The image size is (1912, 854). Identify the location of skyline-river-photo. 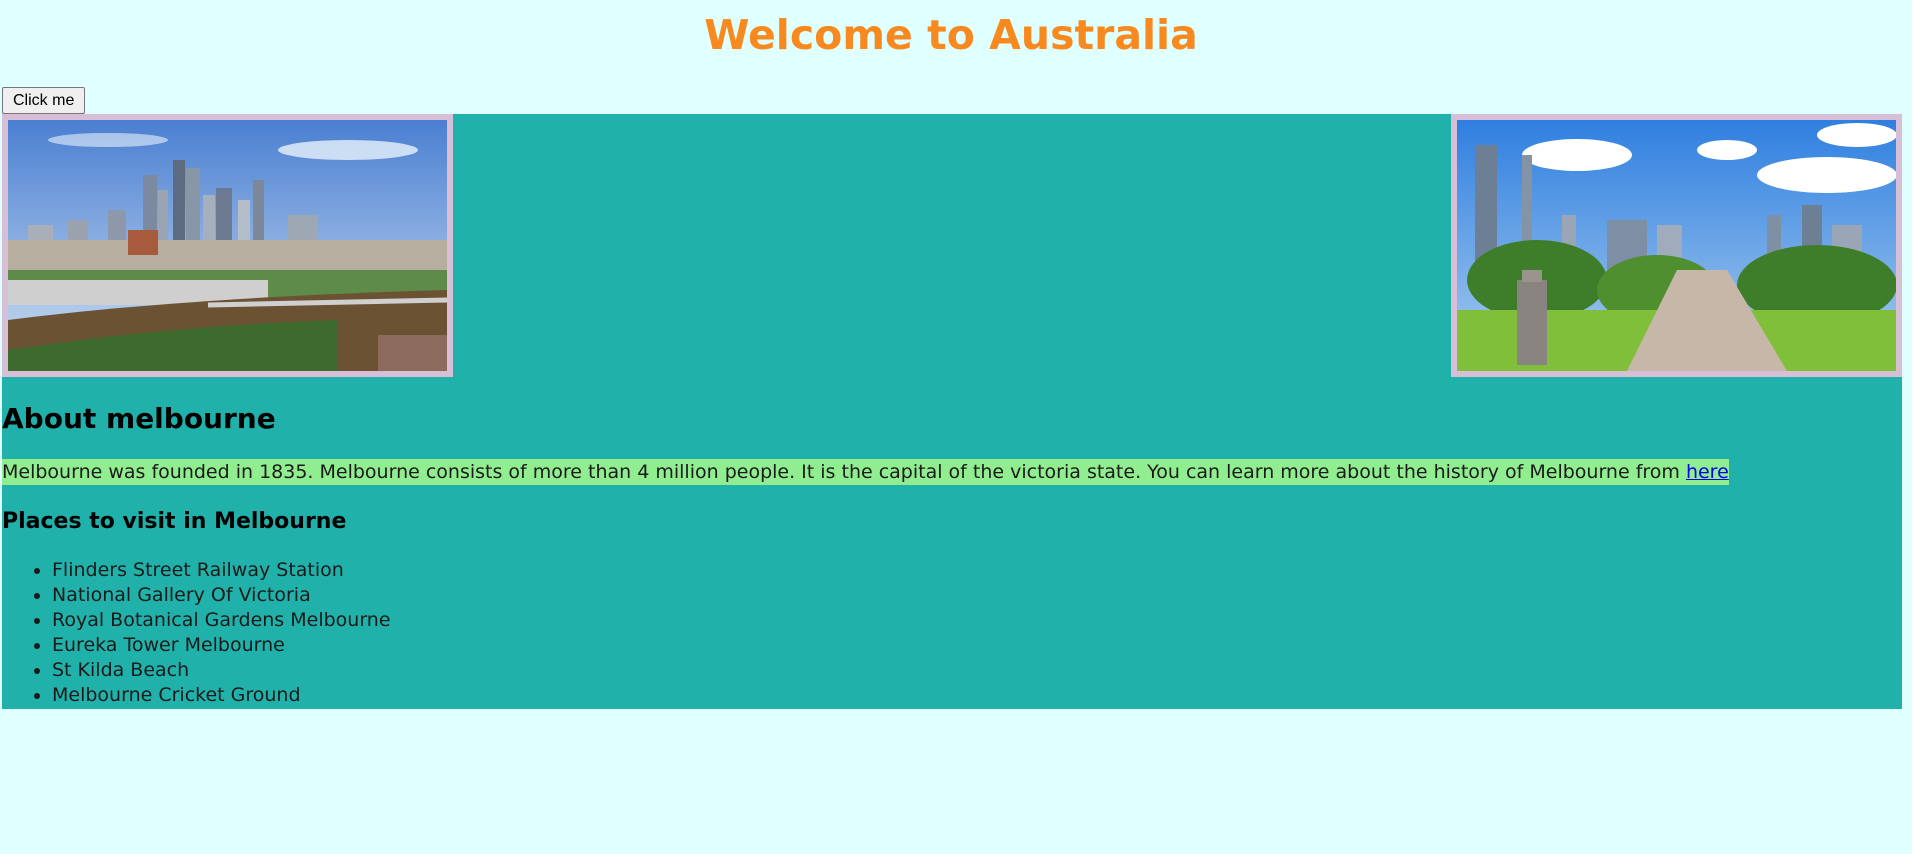
(227, 245).